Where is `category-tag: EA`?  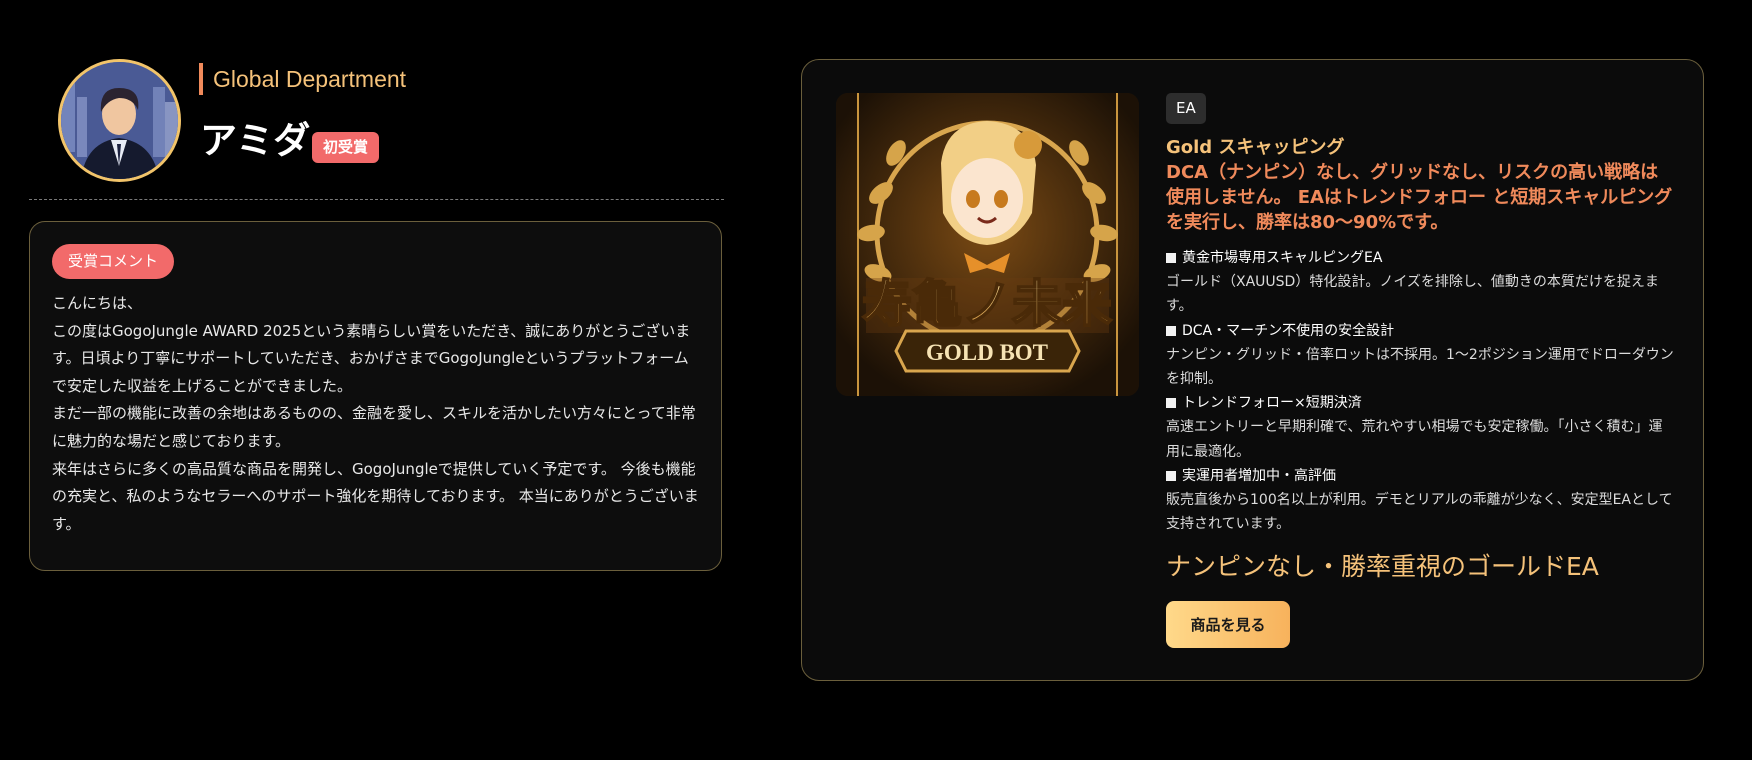
category-tag: EA is located at coordinates (1186, 108).